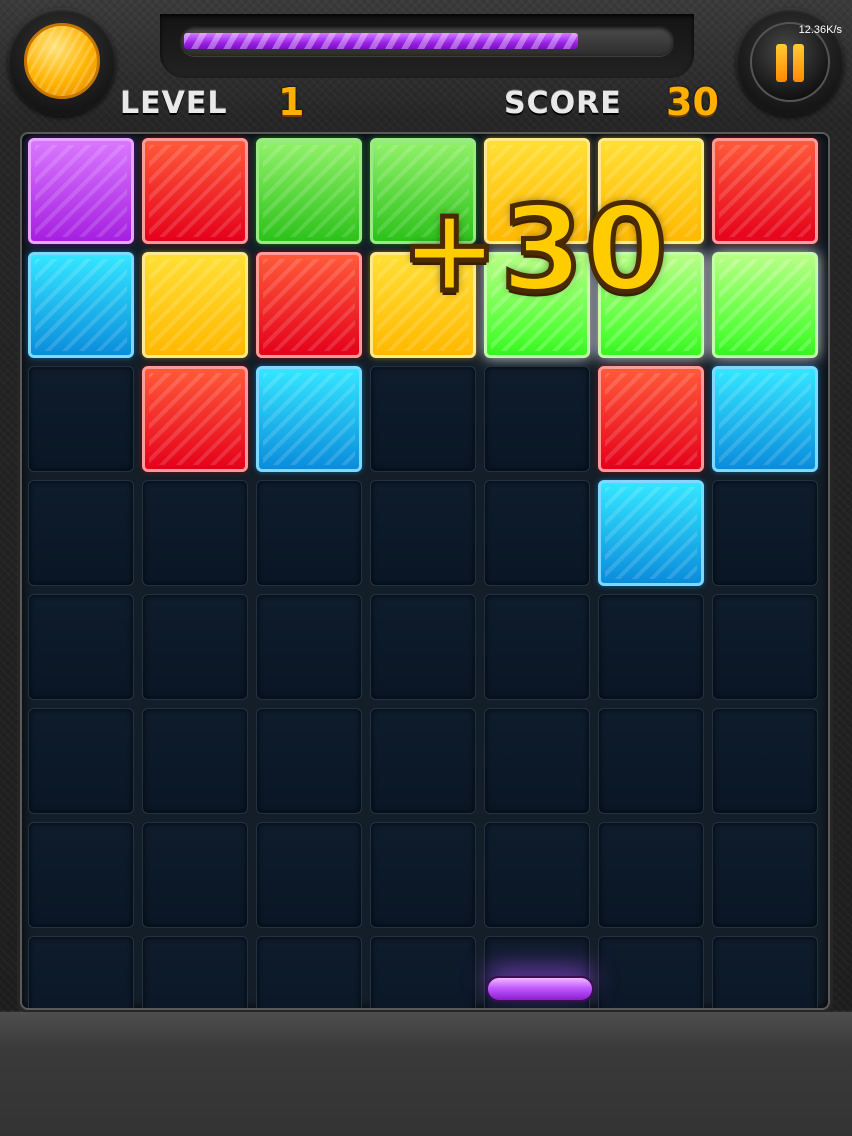  Describe the element at coordinates (563, 103) in the screenshot. I see `score-label: SCORE` at that location.